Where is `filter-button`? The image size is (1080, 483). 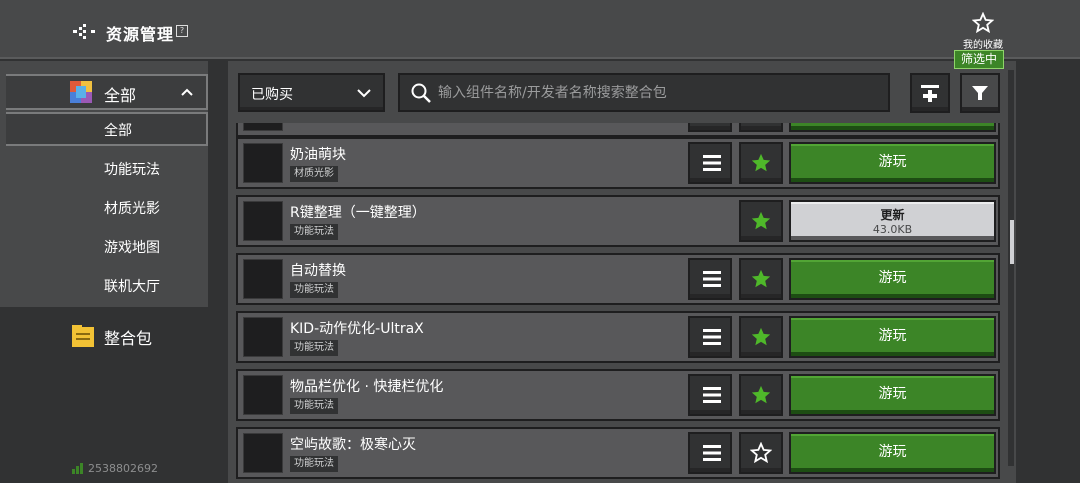 filter-button is located at coordinates (980, 93).